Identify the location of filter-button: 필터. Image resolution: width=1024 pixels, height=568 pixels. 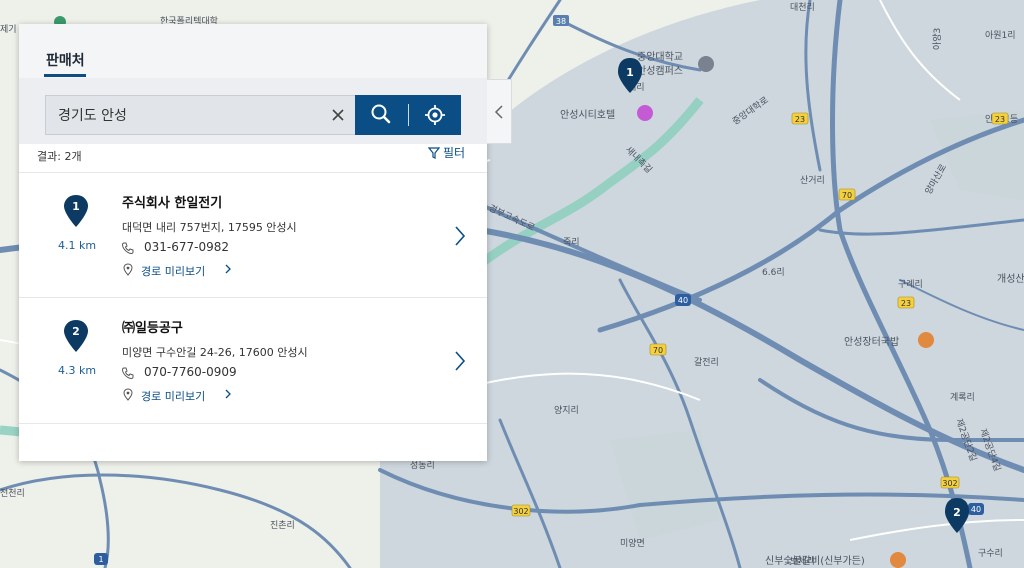
(446, 152).